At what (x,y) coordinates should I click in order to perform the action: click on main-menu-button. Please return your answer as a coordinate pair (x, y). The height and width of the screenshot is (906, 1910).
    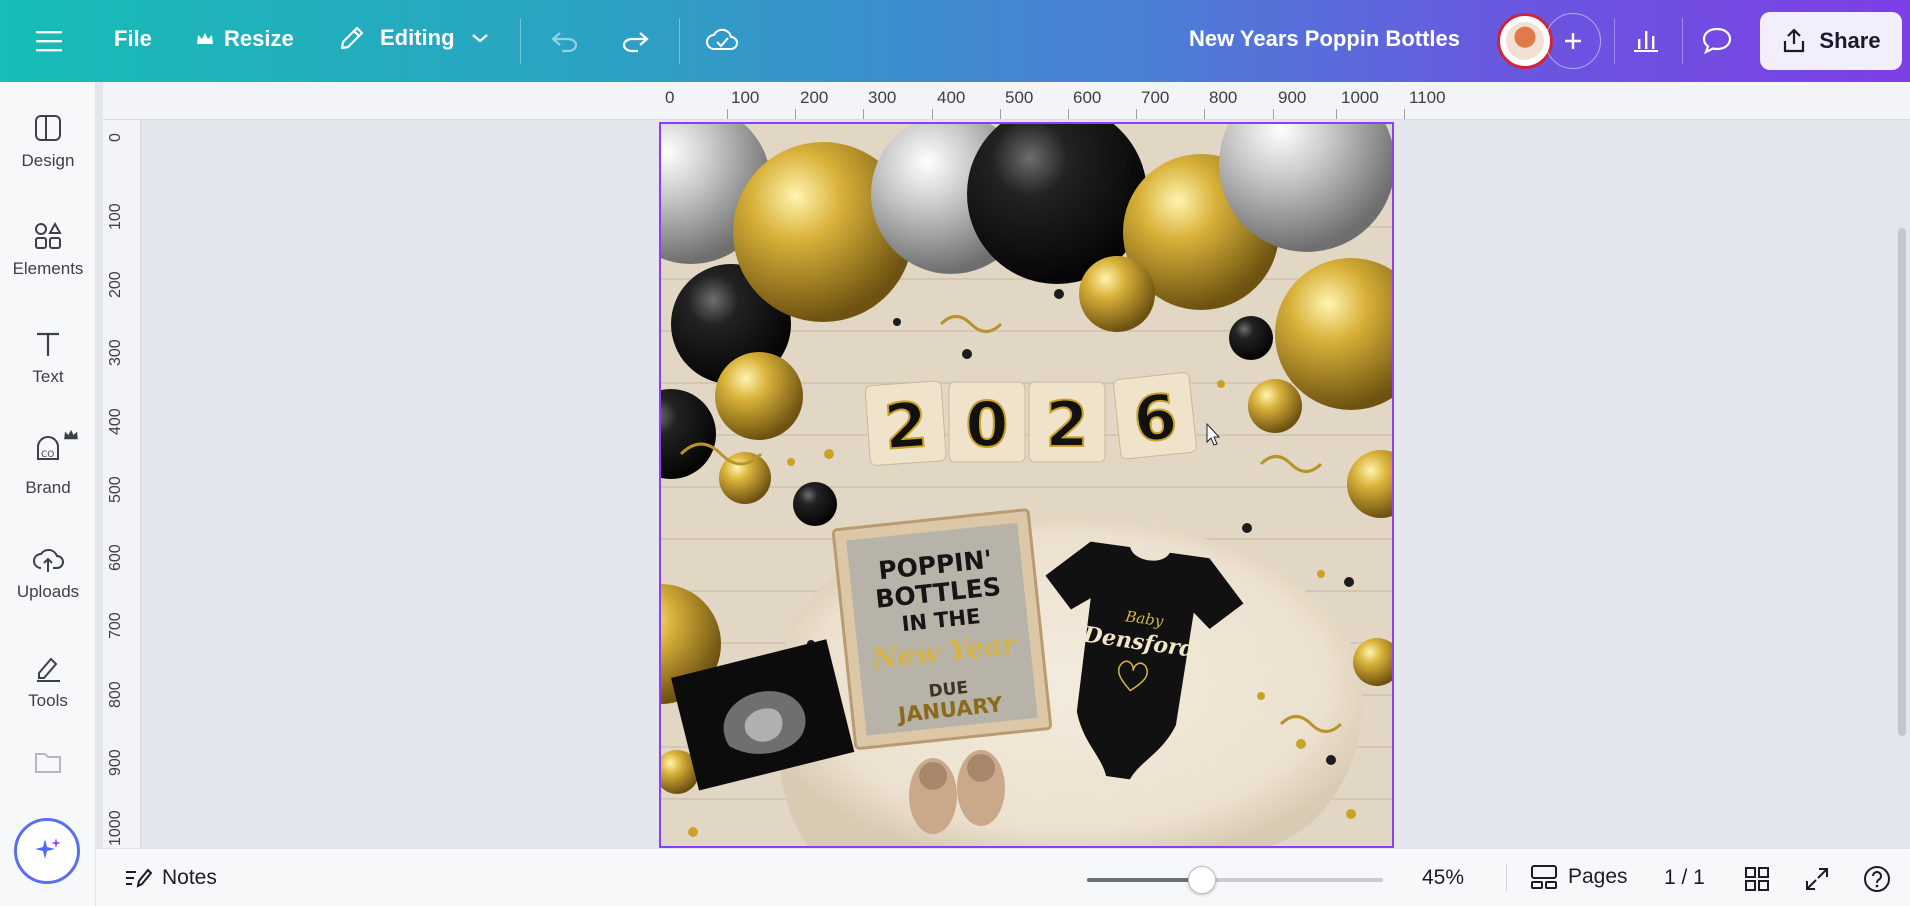
    Looking at the image, I should click on (49, 41).